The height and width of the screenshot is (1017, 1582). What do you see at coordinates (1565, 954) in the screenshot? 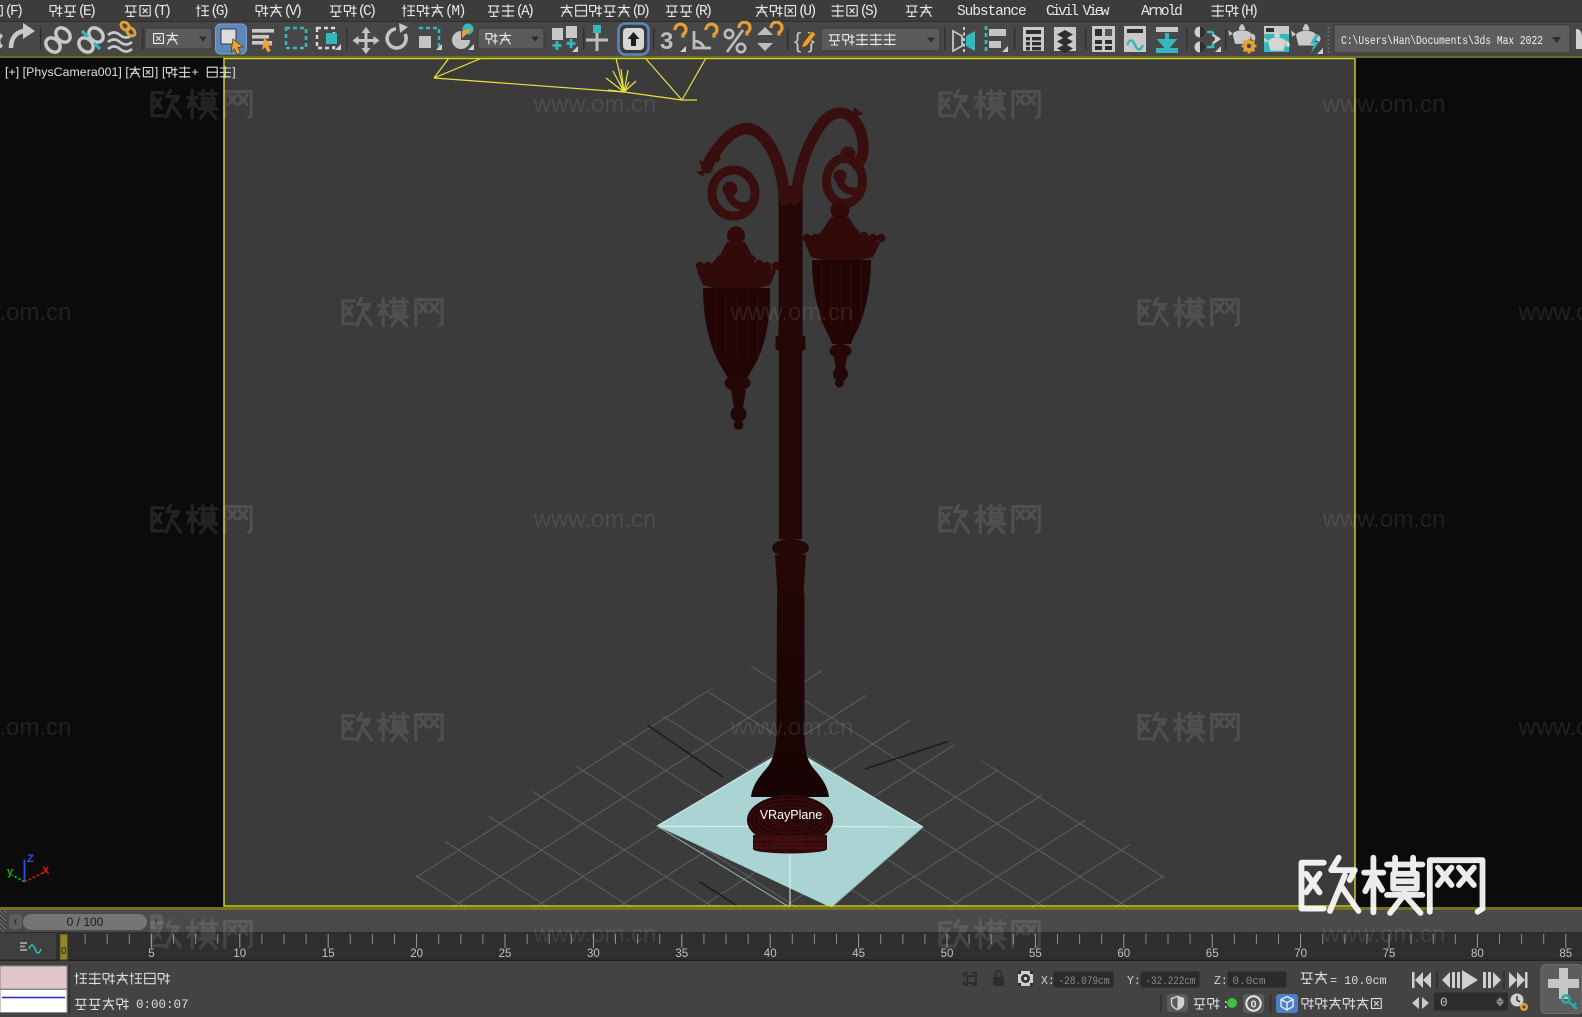
I see `svg-text: 85` at bounding box center [1565, 954].